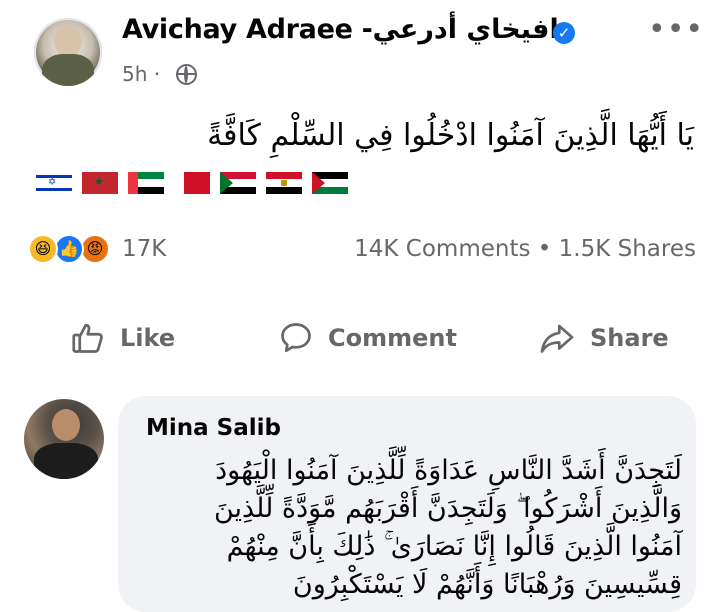 The image size is (720, 612). Describe the element at coordinates (100, 183) in the screenshot. I see `morocco-flag: ★` at that location.